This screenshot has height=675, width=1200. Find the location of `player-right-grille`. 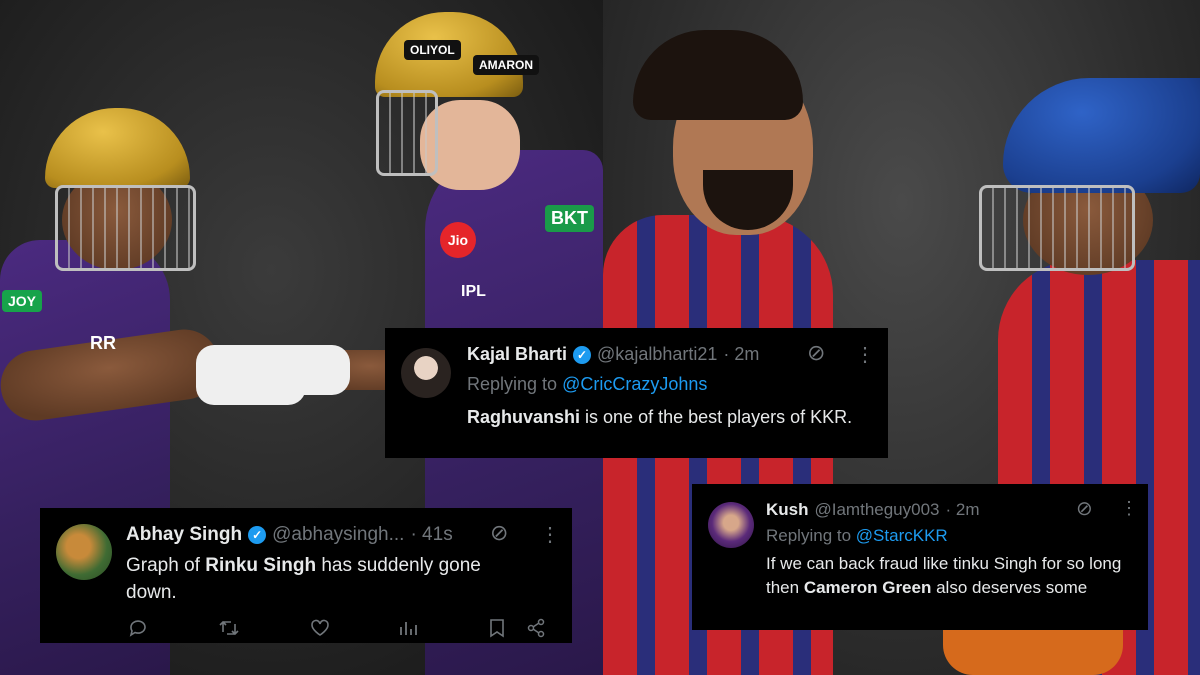

player-right-grille is located at coordinates (407, 133).